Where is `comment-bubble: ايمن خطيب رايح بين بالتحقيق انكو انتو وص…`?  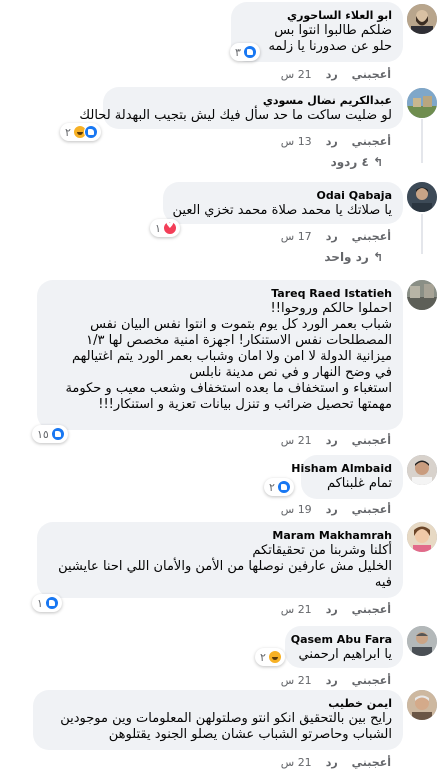 comment-bubble: ايمن خطيب رايح بين بالتحقيق انكو انتو وص… is located at coordinates (218, 720).